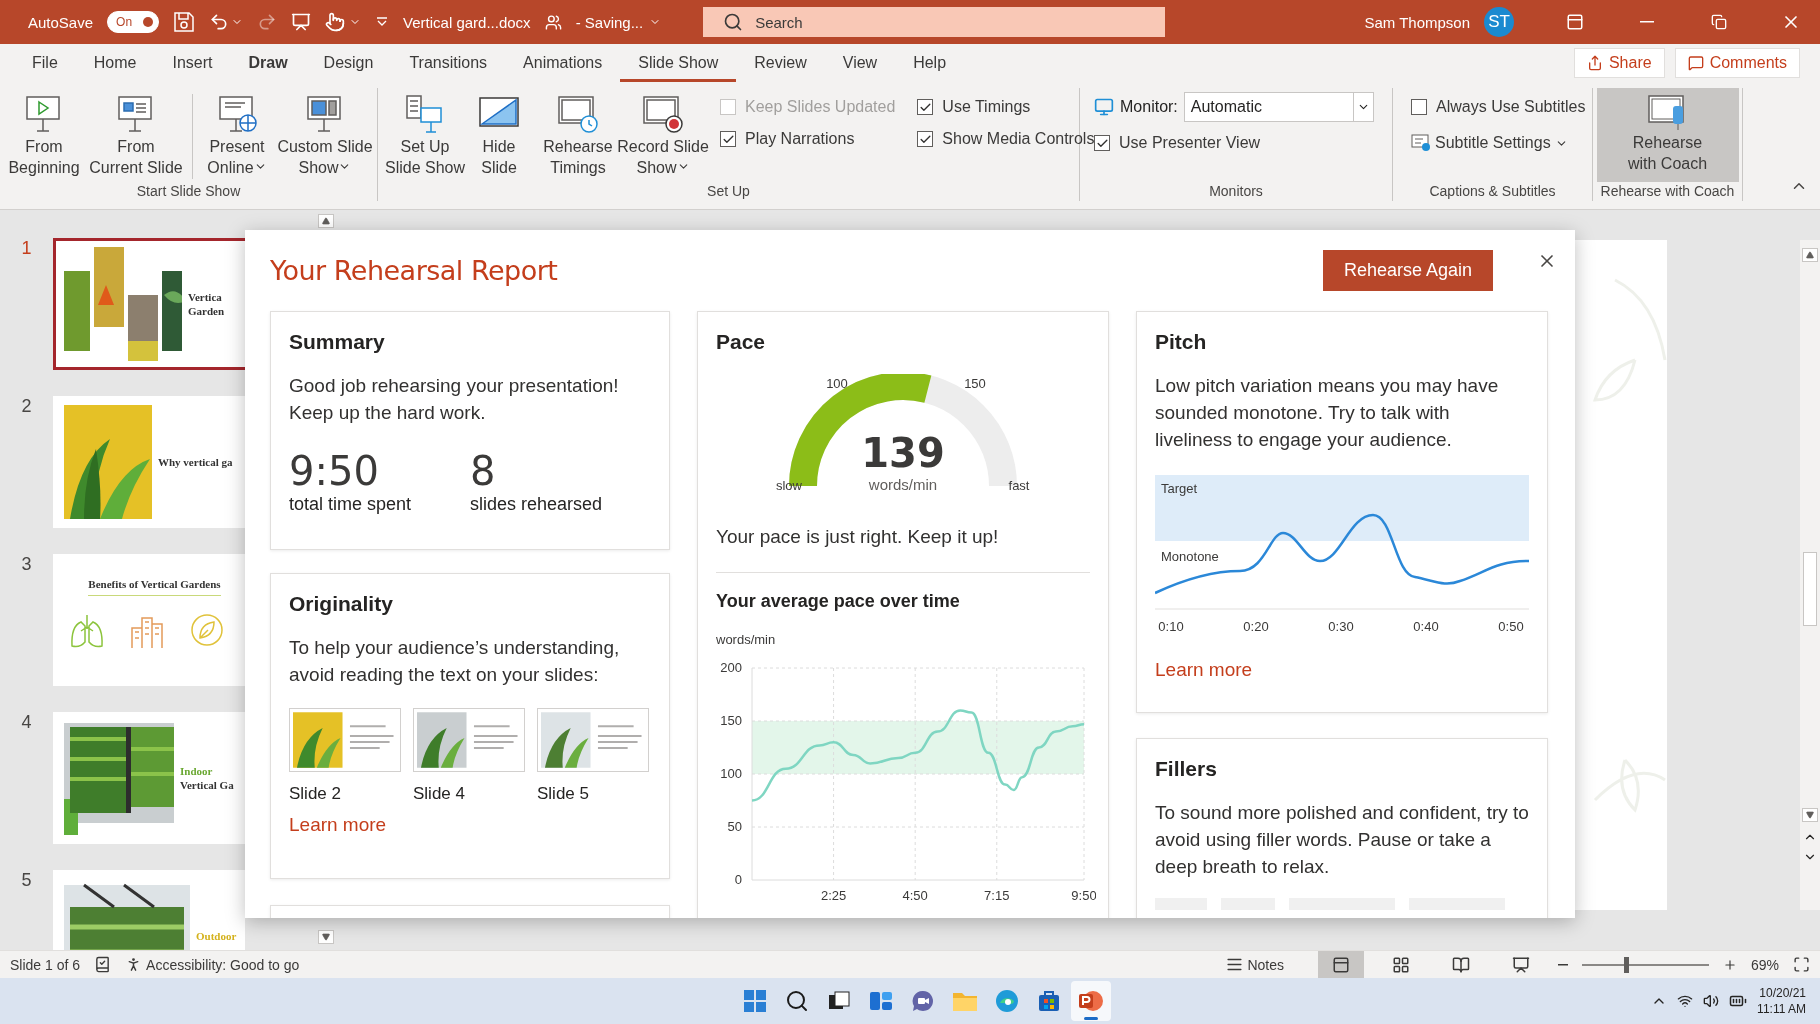 The width and height of the screenshot is (1820, 1024). What do you see at coordinates (44, 135) in the screenshot?
I see `ribbon-button: From Beginning` at bounding box center [44, 135].